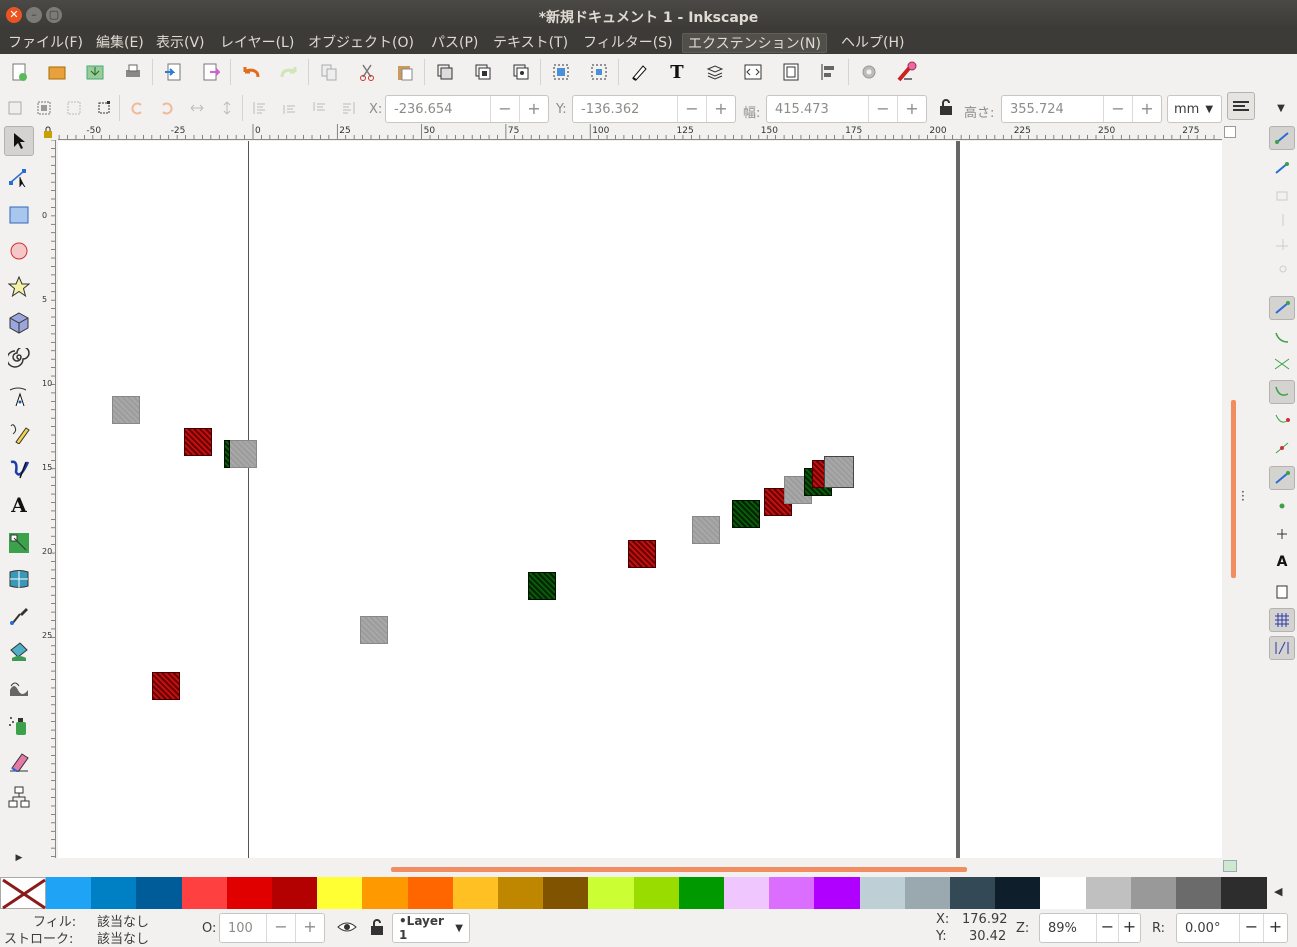  What do you see at coordinates (1282, 420) in the screenshot?
I see `snap-smooth-nodes-icon` at bounding box center [1282, 420].